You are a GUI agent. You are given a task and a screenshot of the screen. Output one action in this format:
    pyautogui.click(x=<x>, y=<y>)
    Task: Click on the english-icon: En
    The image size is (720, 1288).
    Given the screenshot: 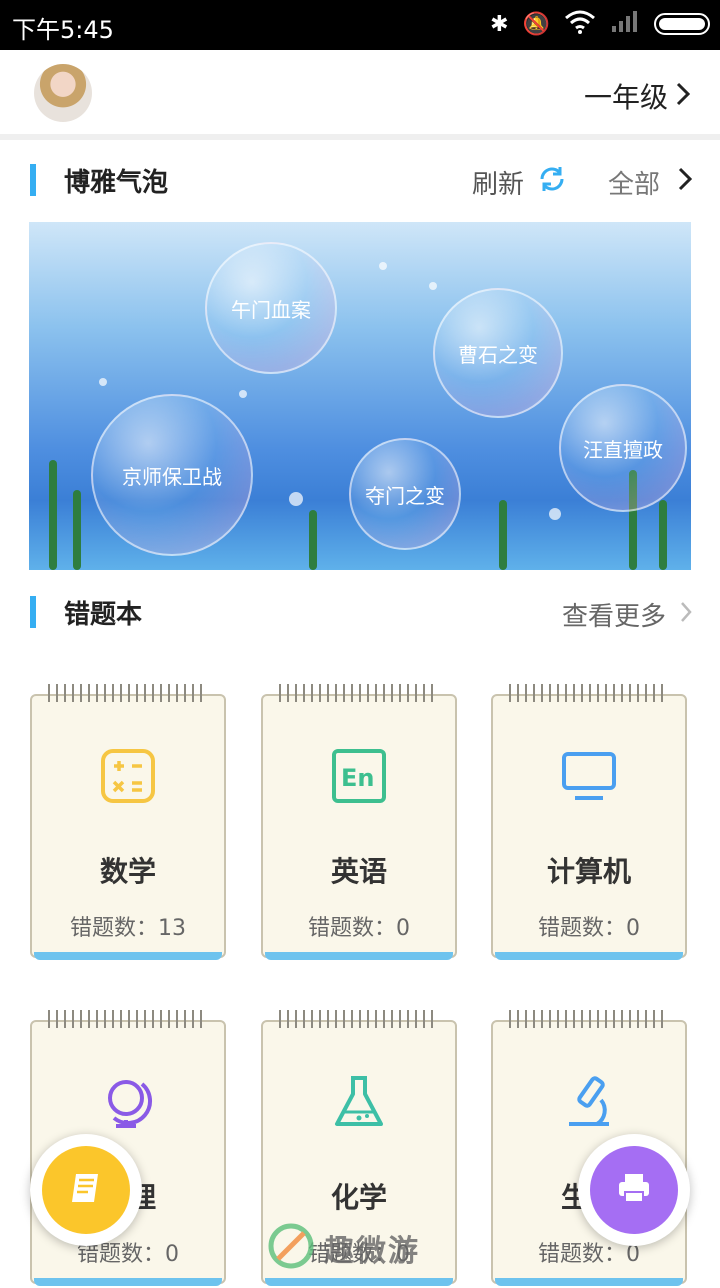 What is the action you would take?
    pyautogui.click(x=359, y=776)
    